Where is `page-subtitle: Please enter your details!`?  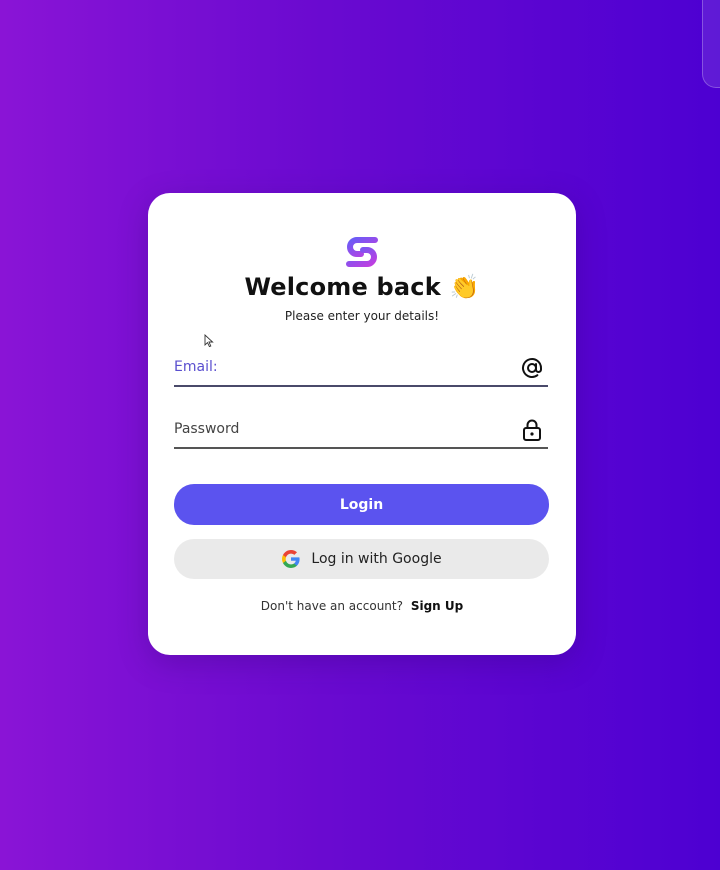 page-subtitle: Please enter your details! is located at coordinates (362, 316).